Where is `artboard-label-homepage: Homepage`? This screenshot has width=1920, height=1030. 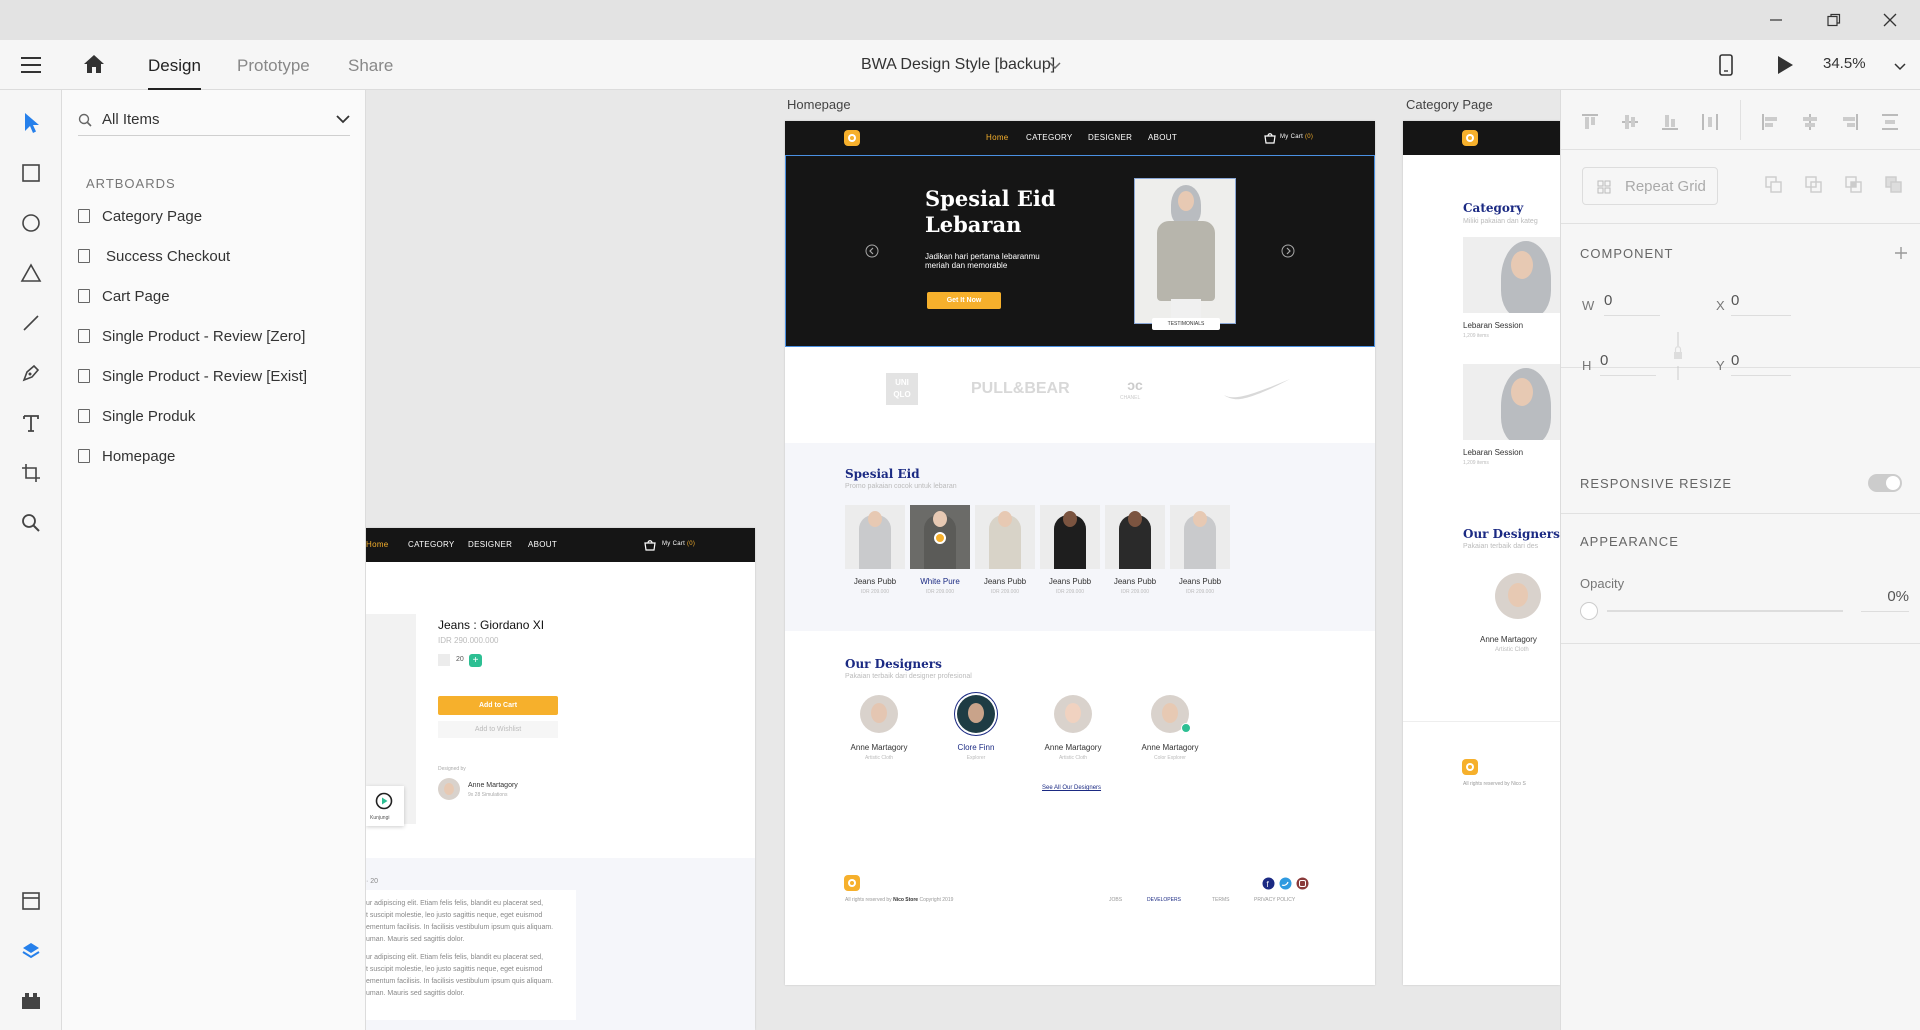
artboard-label-homepage: Homepage is located at coordinates (819, 104).